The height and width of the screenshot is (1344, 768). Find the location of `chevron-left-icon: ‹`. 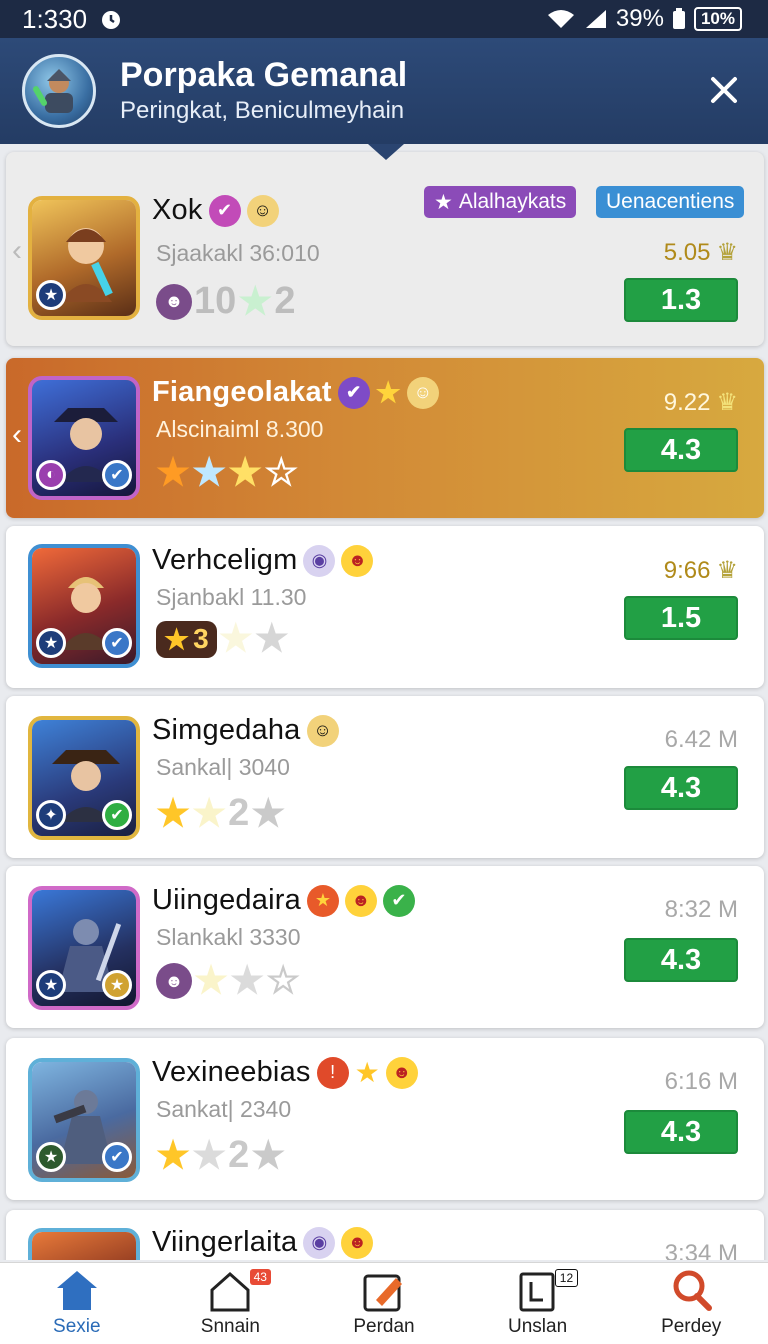

chevron-left-icon: ‹ is located at coordinates (17, 434).